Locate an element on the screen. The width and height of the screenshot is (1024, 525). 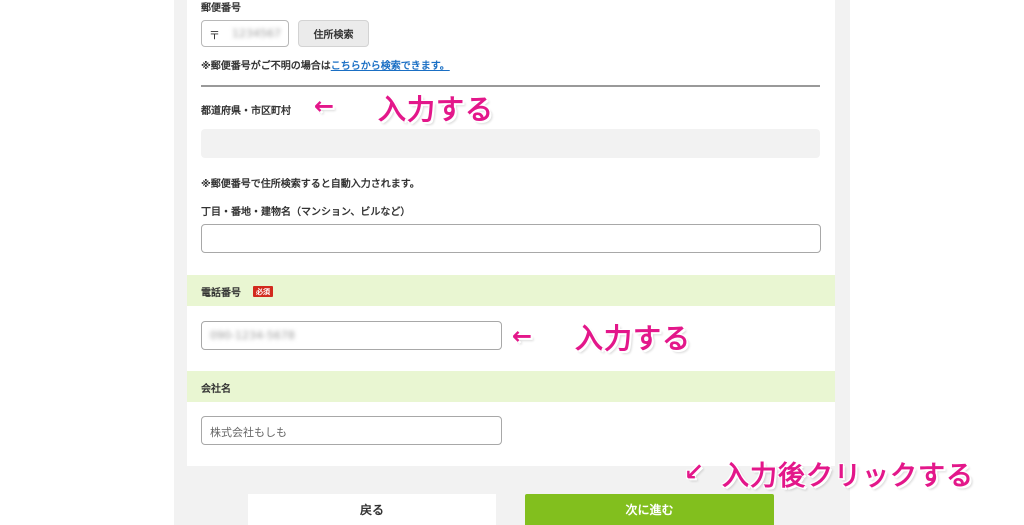
next-button: 次に進む is located at coordinates (649, 509).